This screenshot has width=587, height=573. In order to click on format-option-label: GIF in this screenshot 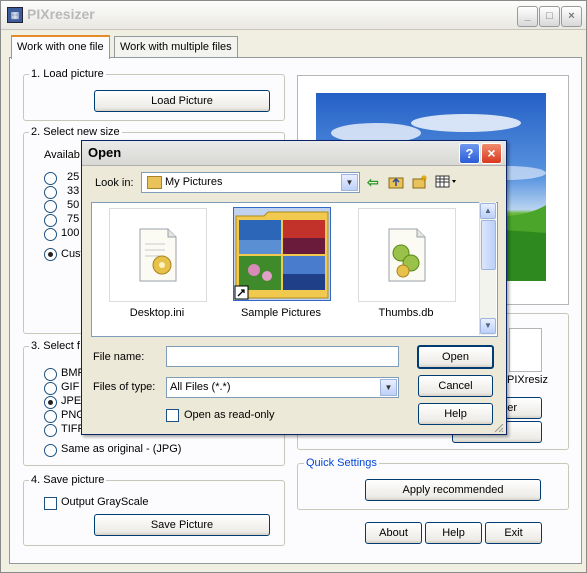, I will do `click(70, 387)`.